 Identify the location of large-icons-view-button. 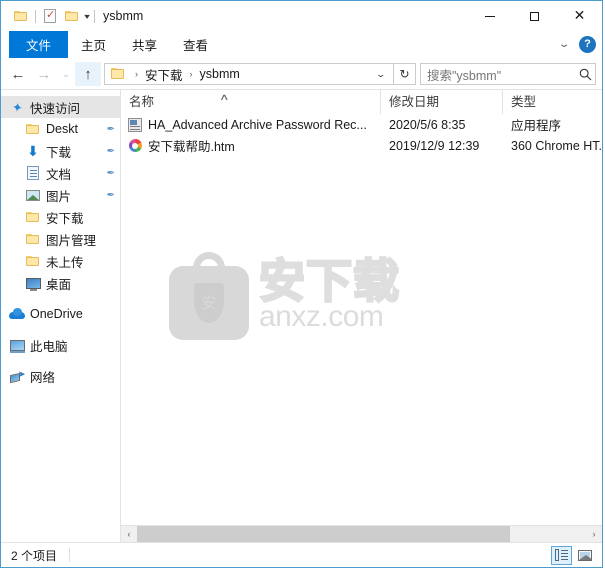
(584, 555).